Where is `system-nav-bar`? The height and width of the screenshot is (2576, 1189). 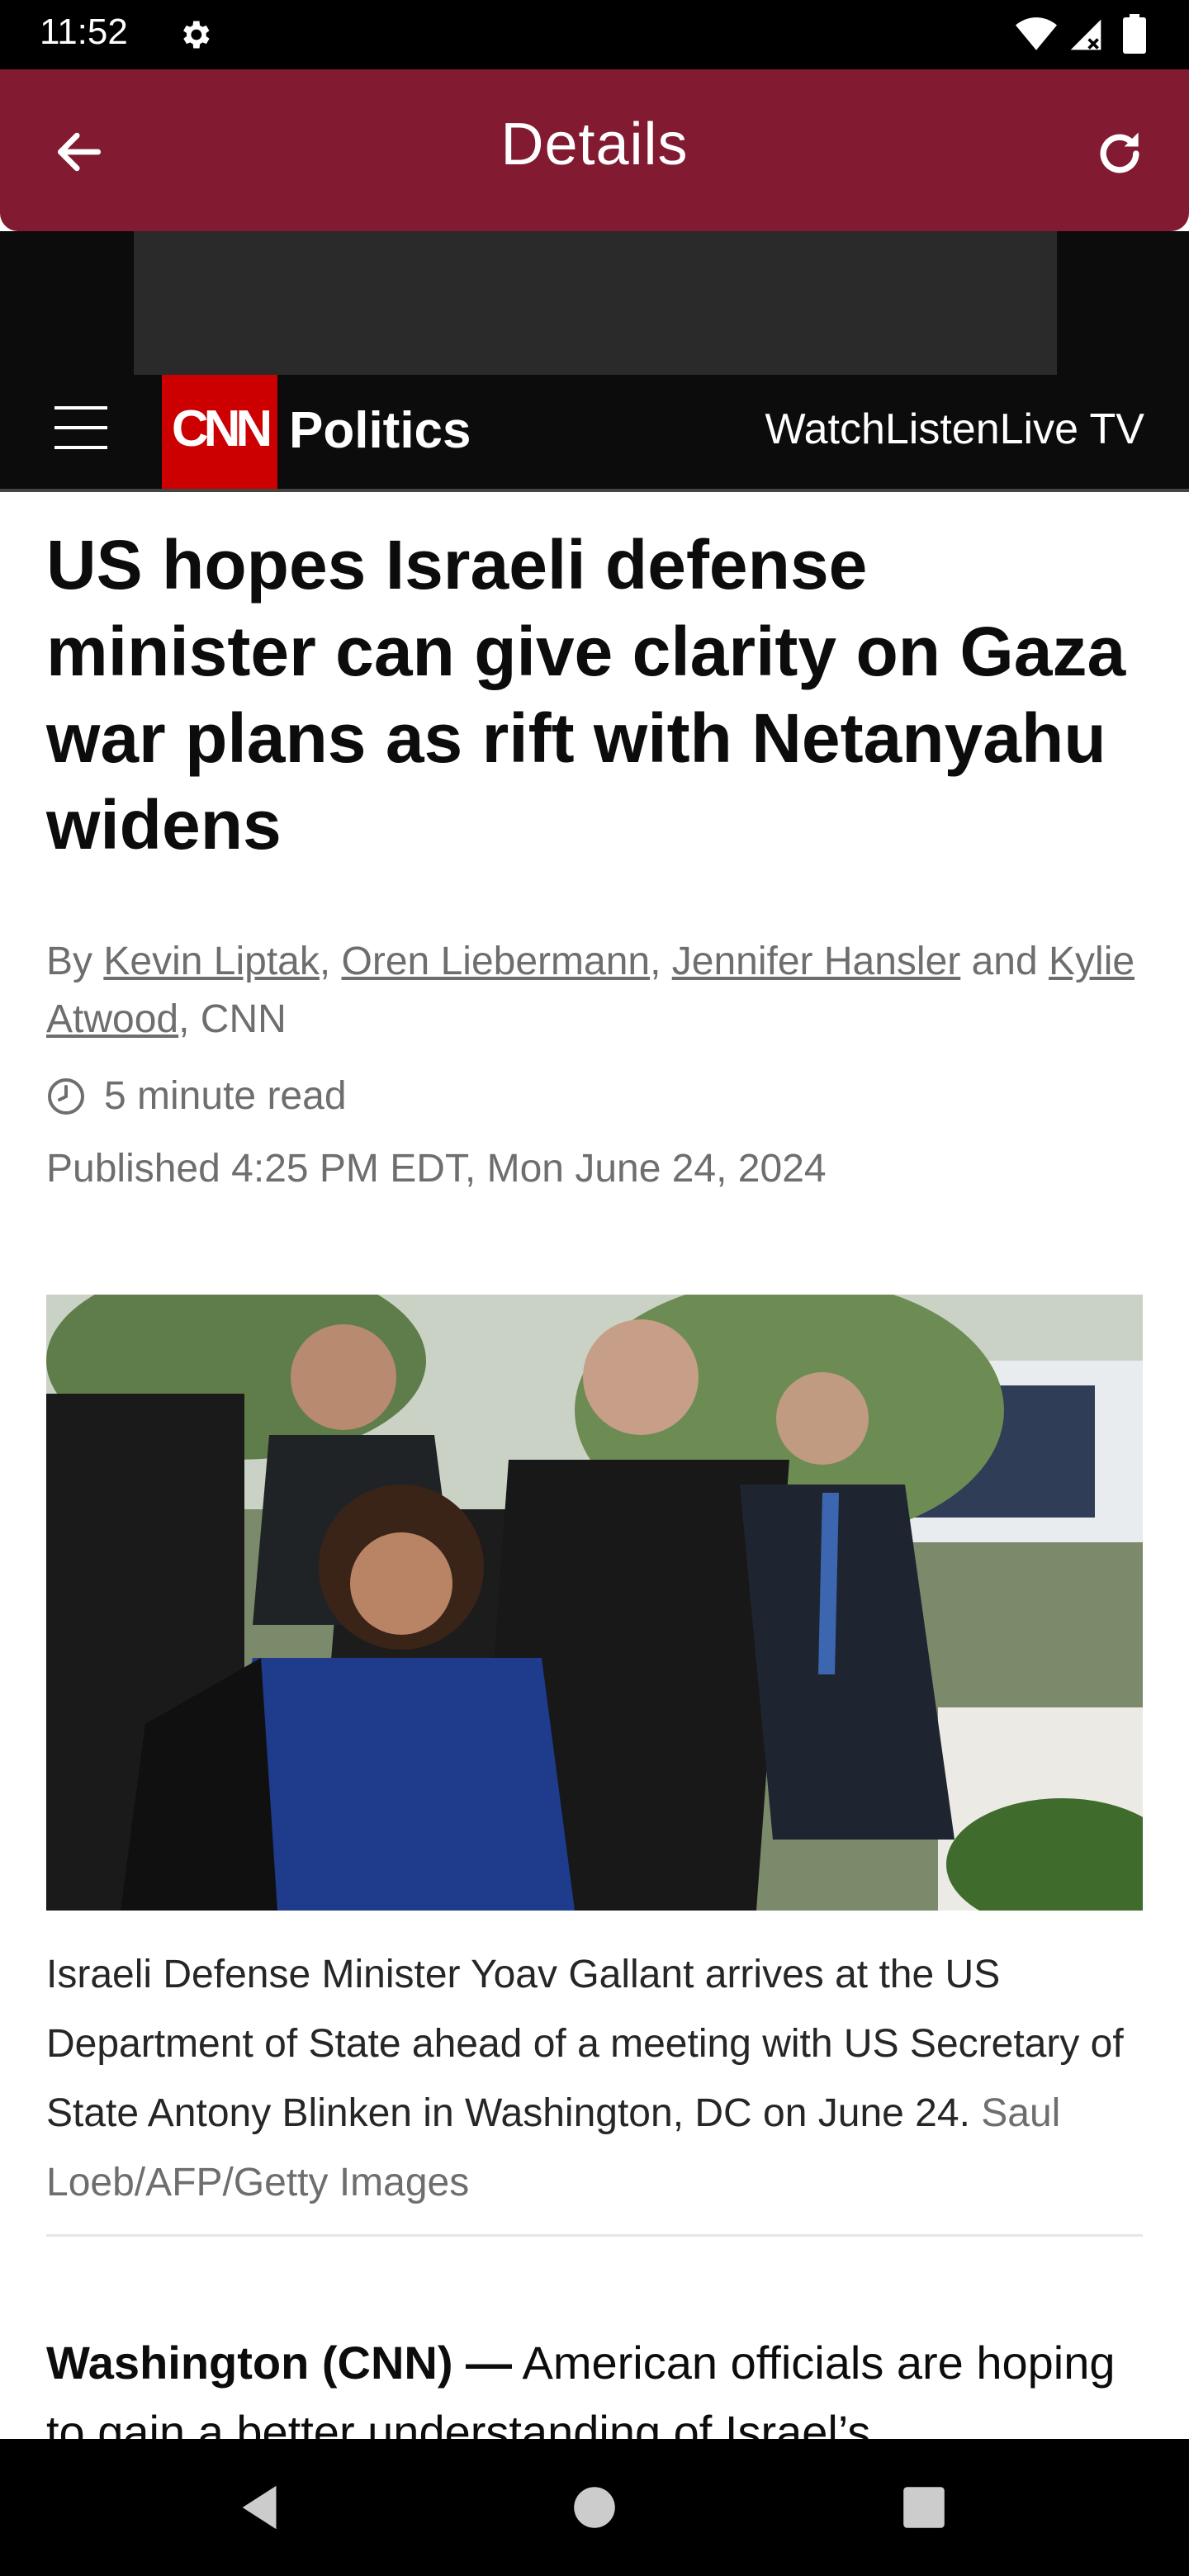 system-nav-bar is located at coordinates (594, 2507).